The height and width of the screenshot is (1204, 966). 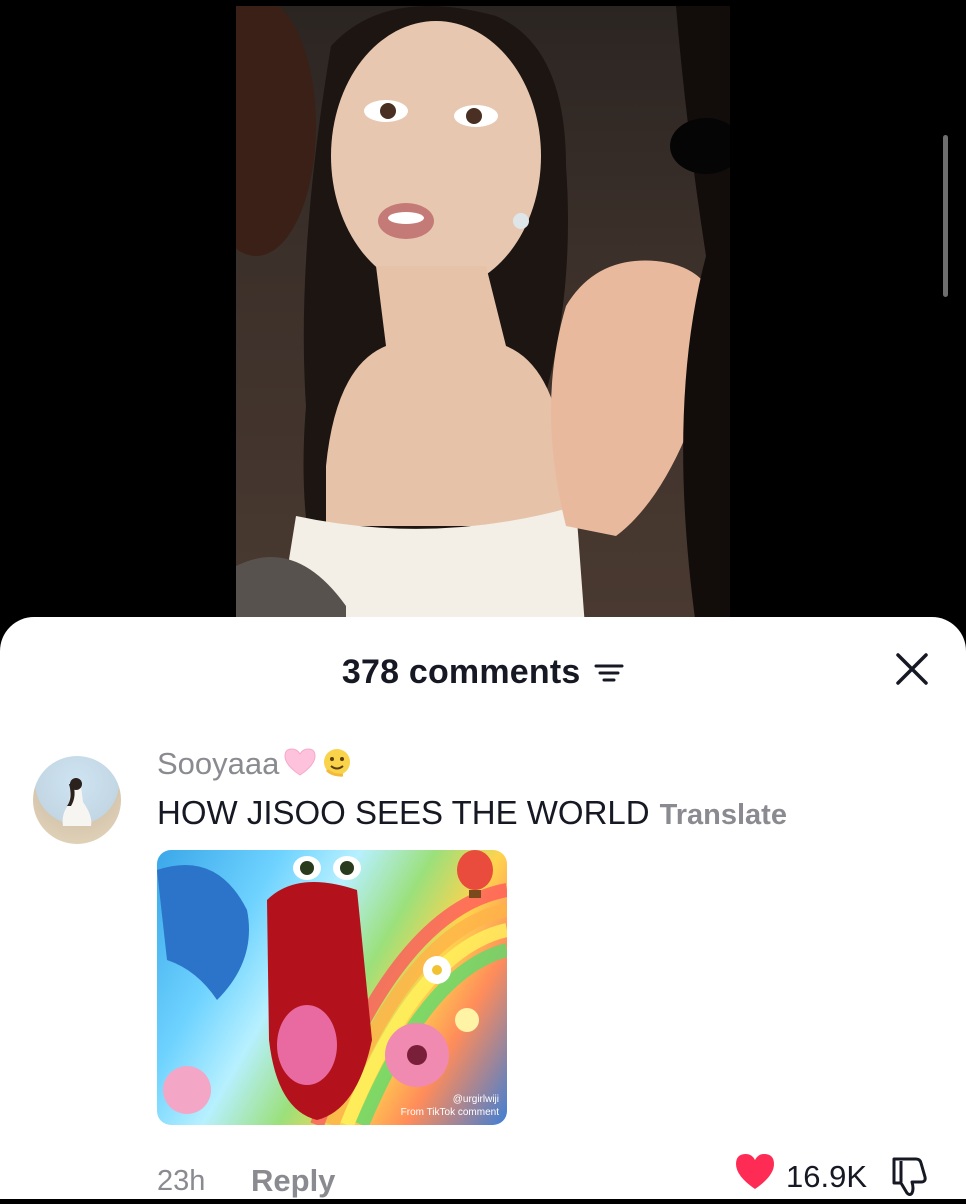 I want to click on sticker-watermark: @urgirlwiji From TikTok comment, so click(x=450, y=1106).